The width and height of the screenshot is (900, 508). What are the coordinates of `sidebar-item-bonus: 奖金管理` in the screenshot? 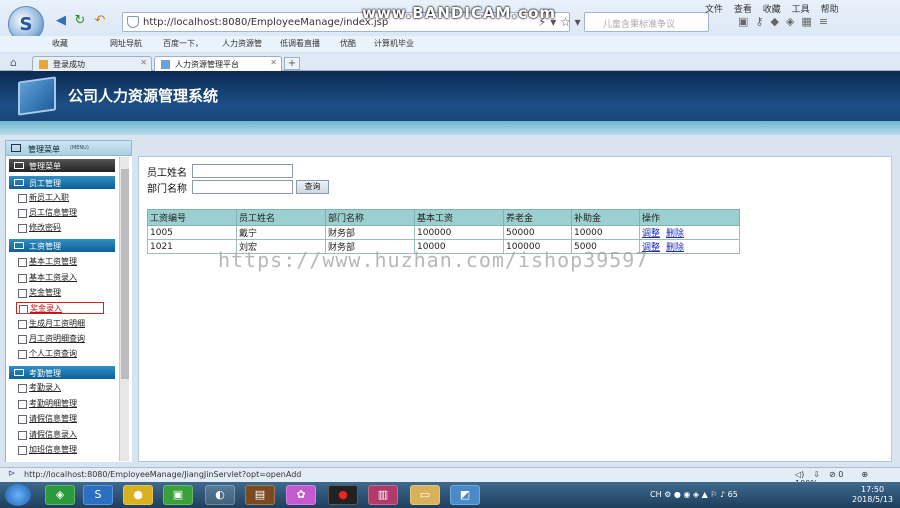 It's located at (38, 293).